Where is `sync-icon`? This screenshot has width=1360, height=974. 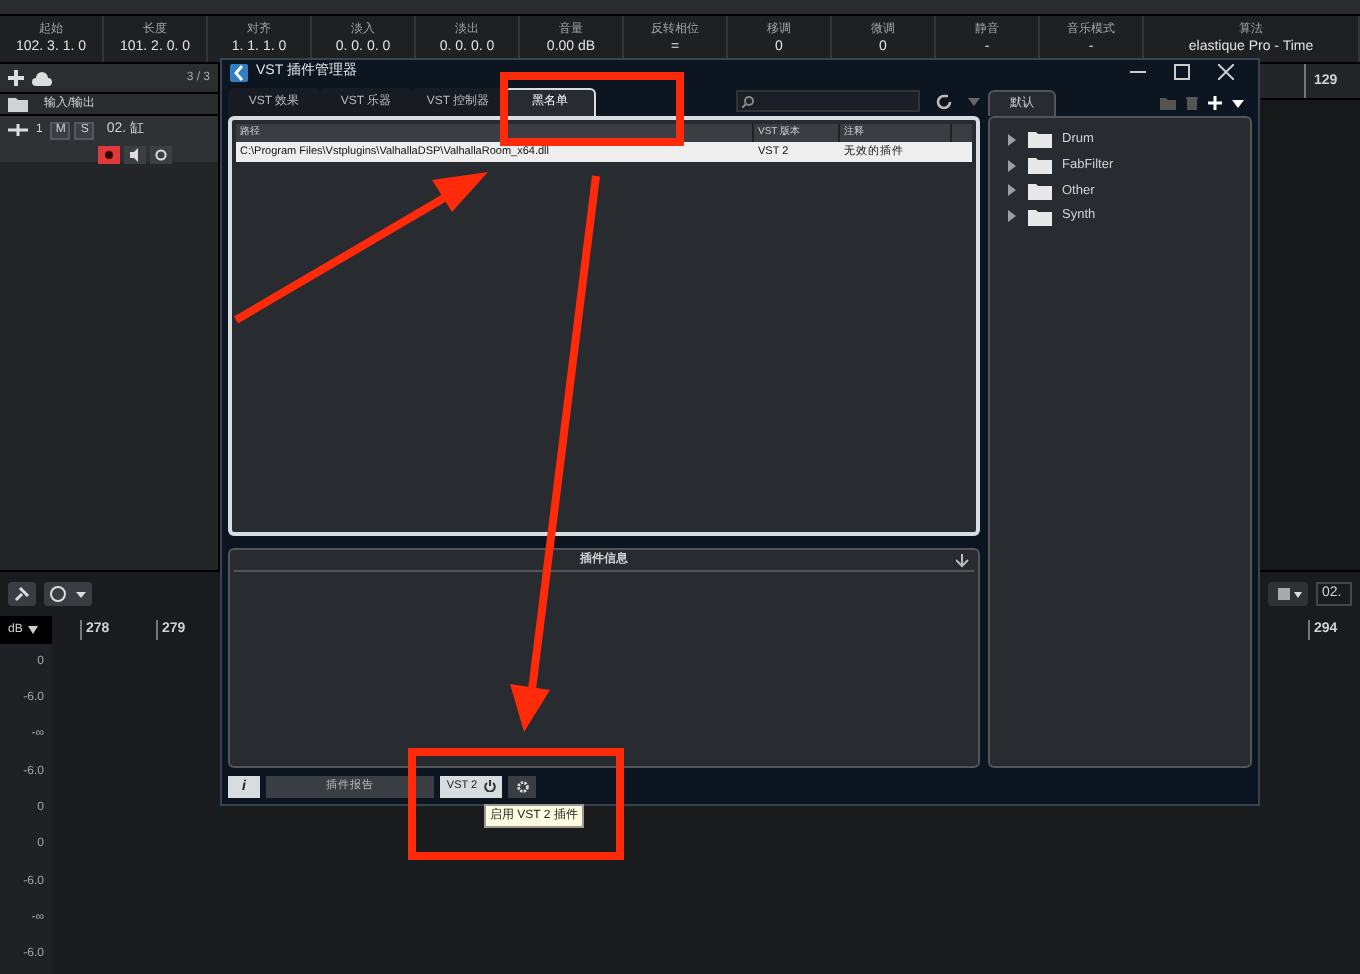
sync-icon is located at coordinates (68, 594).